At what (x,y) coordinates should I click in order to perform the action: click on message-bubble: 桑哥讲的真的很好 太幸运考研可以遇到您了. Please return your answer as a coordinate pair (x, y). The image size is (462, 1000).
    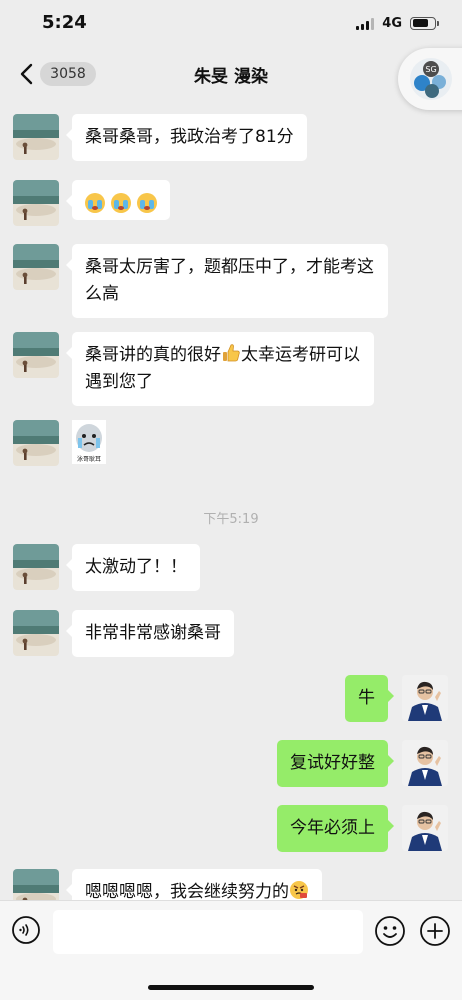
    Looking at the image, I should click on (220, 369).